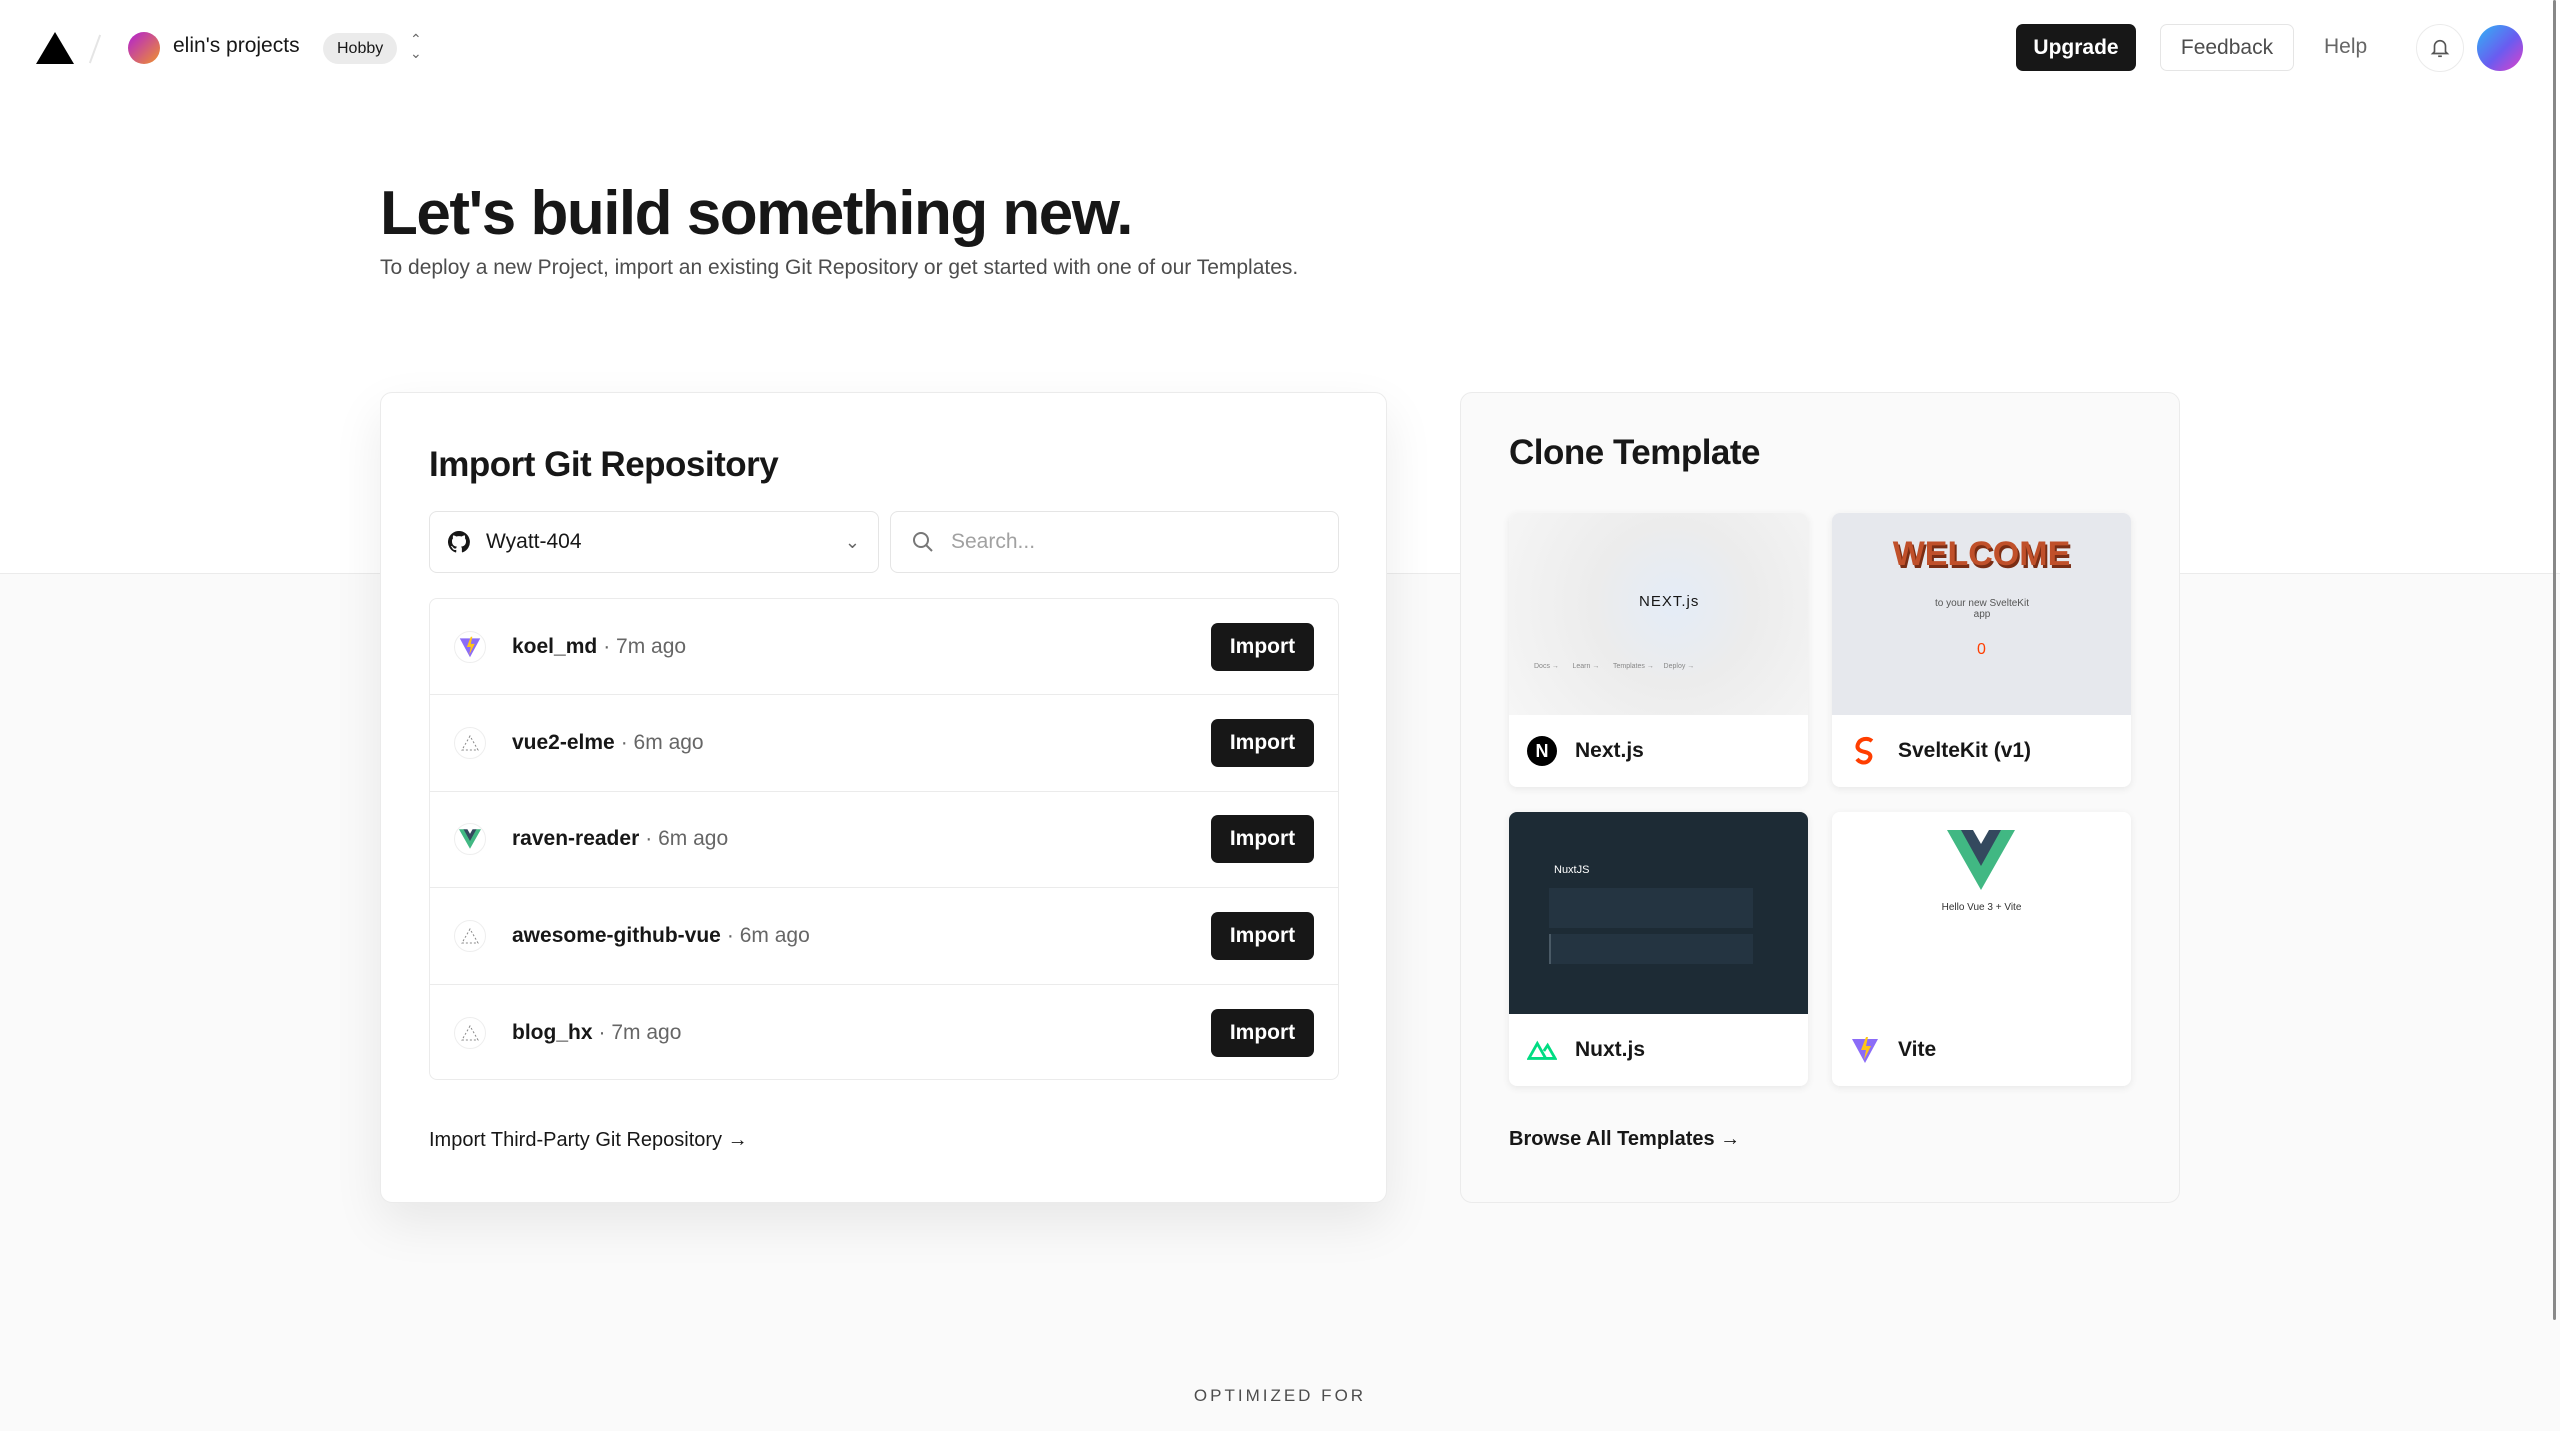  I want to click on repo-name: blog_hx, so click(552, 1032).